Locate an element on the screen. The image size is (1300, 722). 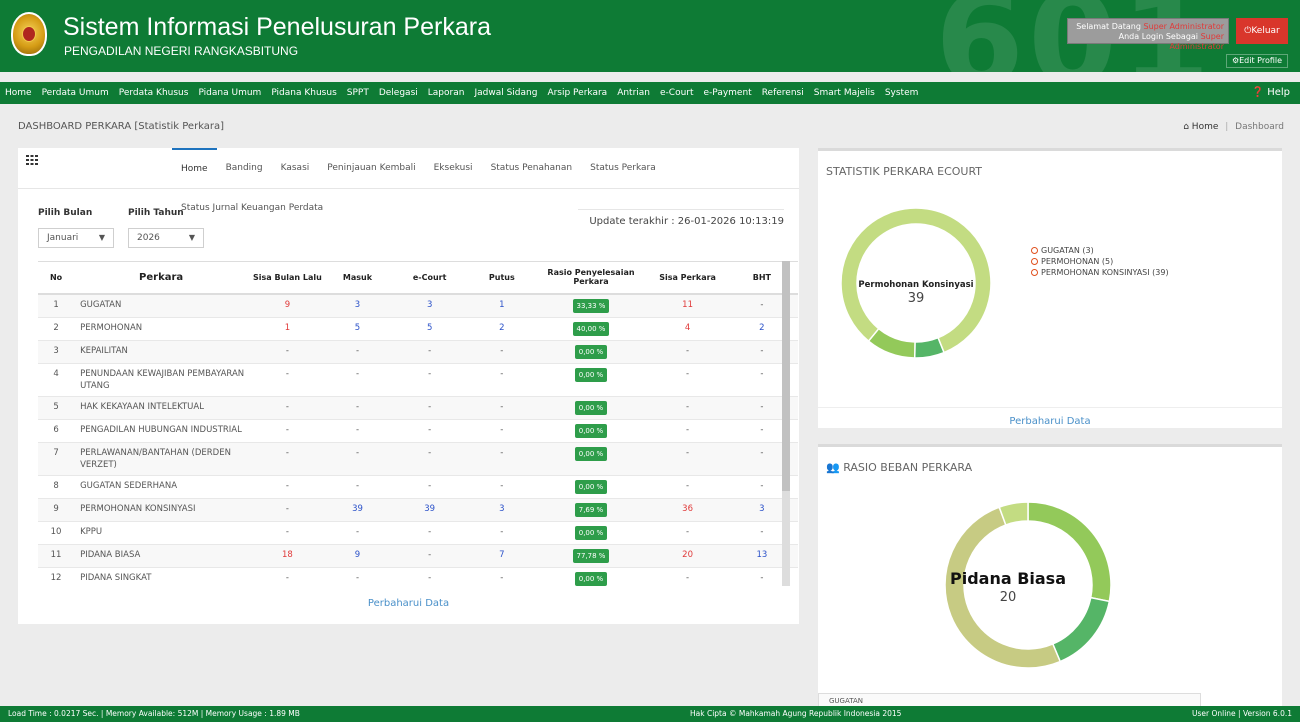
refresh-ecourt-link: Perbaharui Data is located at coordinates (1050, 417).